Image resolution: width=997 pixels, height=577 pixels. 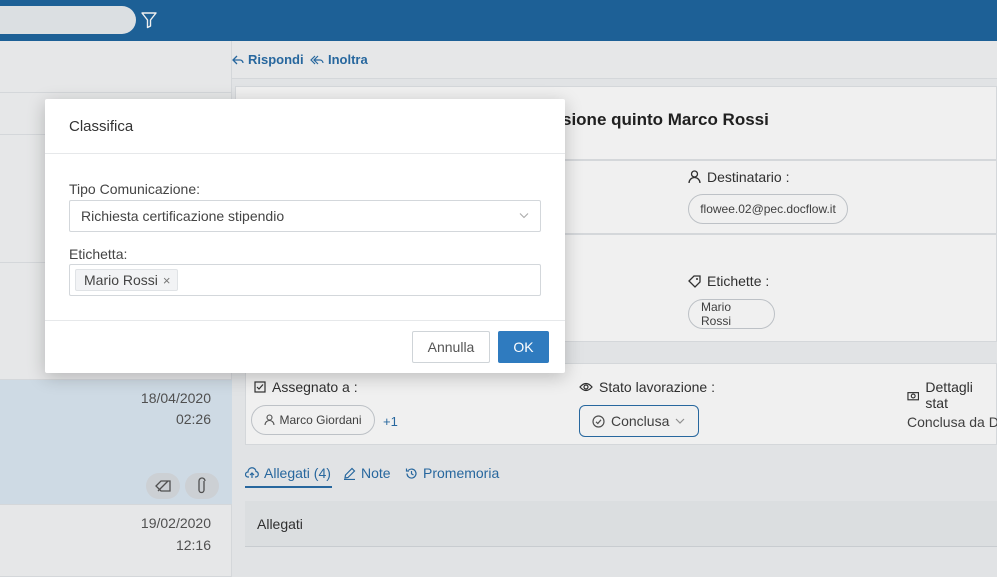 I want to click on tag-chip: Mario Rossi ×, so click(x=126, y=280).